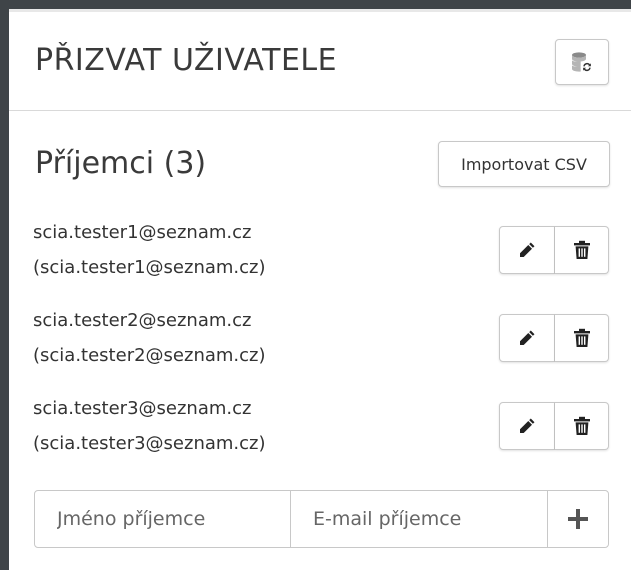 Image resolution: width=631 pixels, height=570 pixels. Describe the element at coordinates (149, 267) in the screenshot. I see `recipient-email: (scia.tester1@seznam.cz)` at that location.